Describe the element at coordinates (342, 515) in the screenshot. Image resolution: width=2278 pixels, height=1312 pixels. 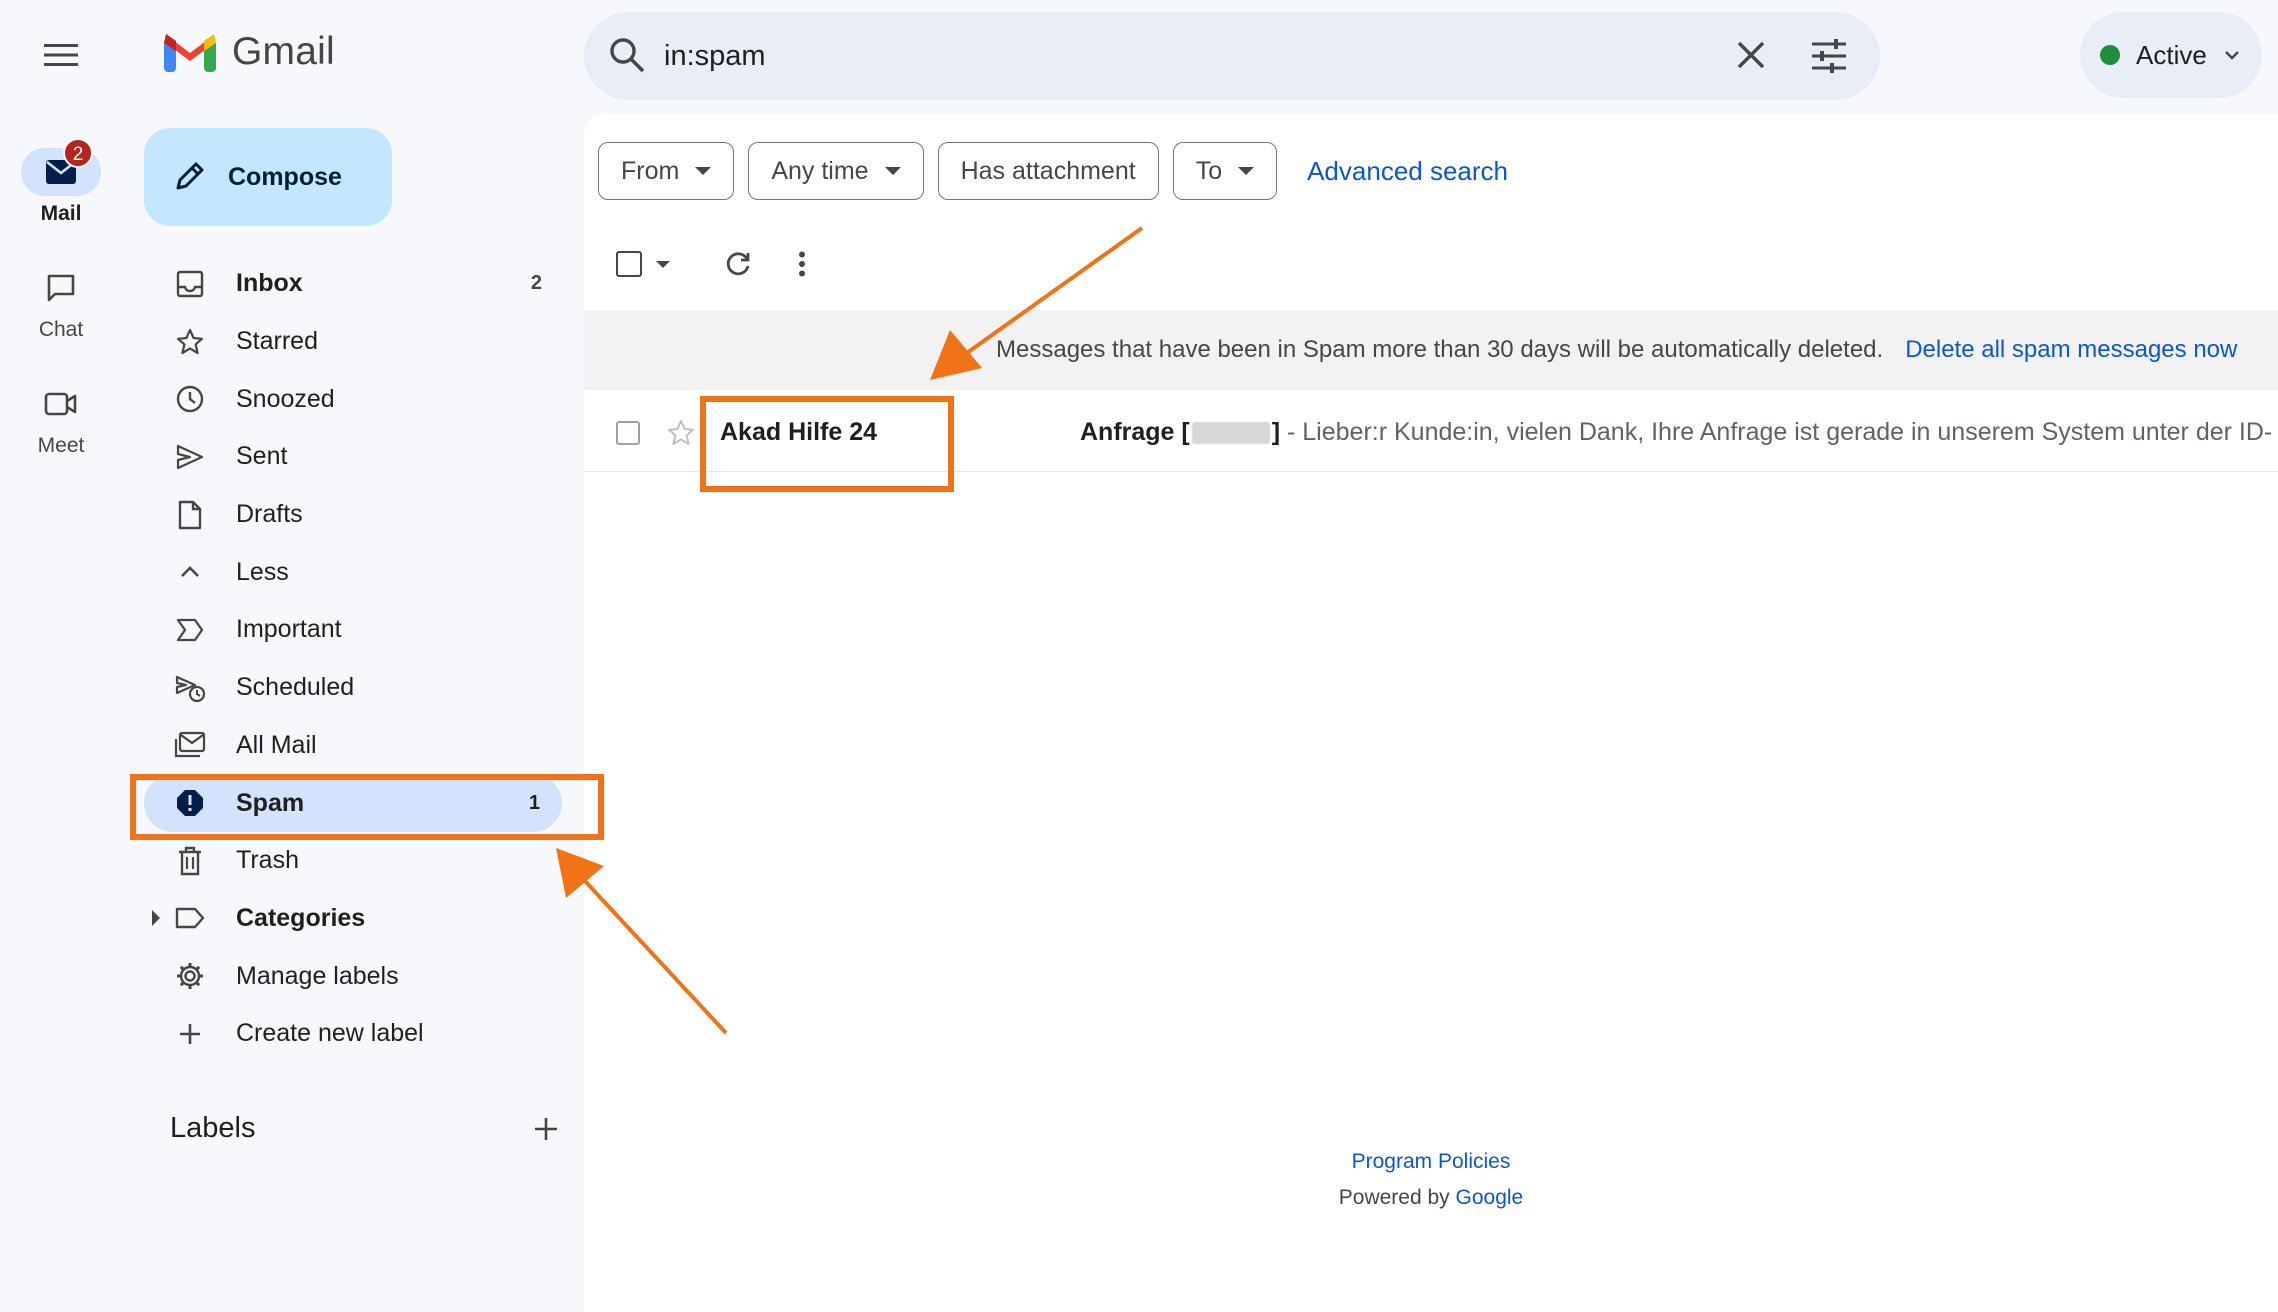
I see `nav-item-drafts: Drafts` at that location.